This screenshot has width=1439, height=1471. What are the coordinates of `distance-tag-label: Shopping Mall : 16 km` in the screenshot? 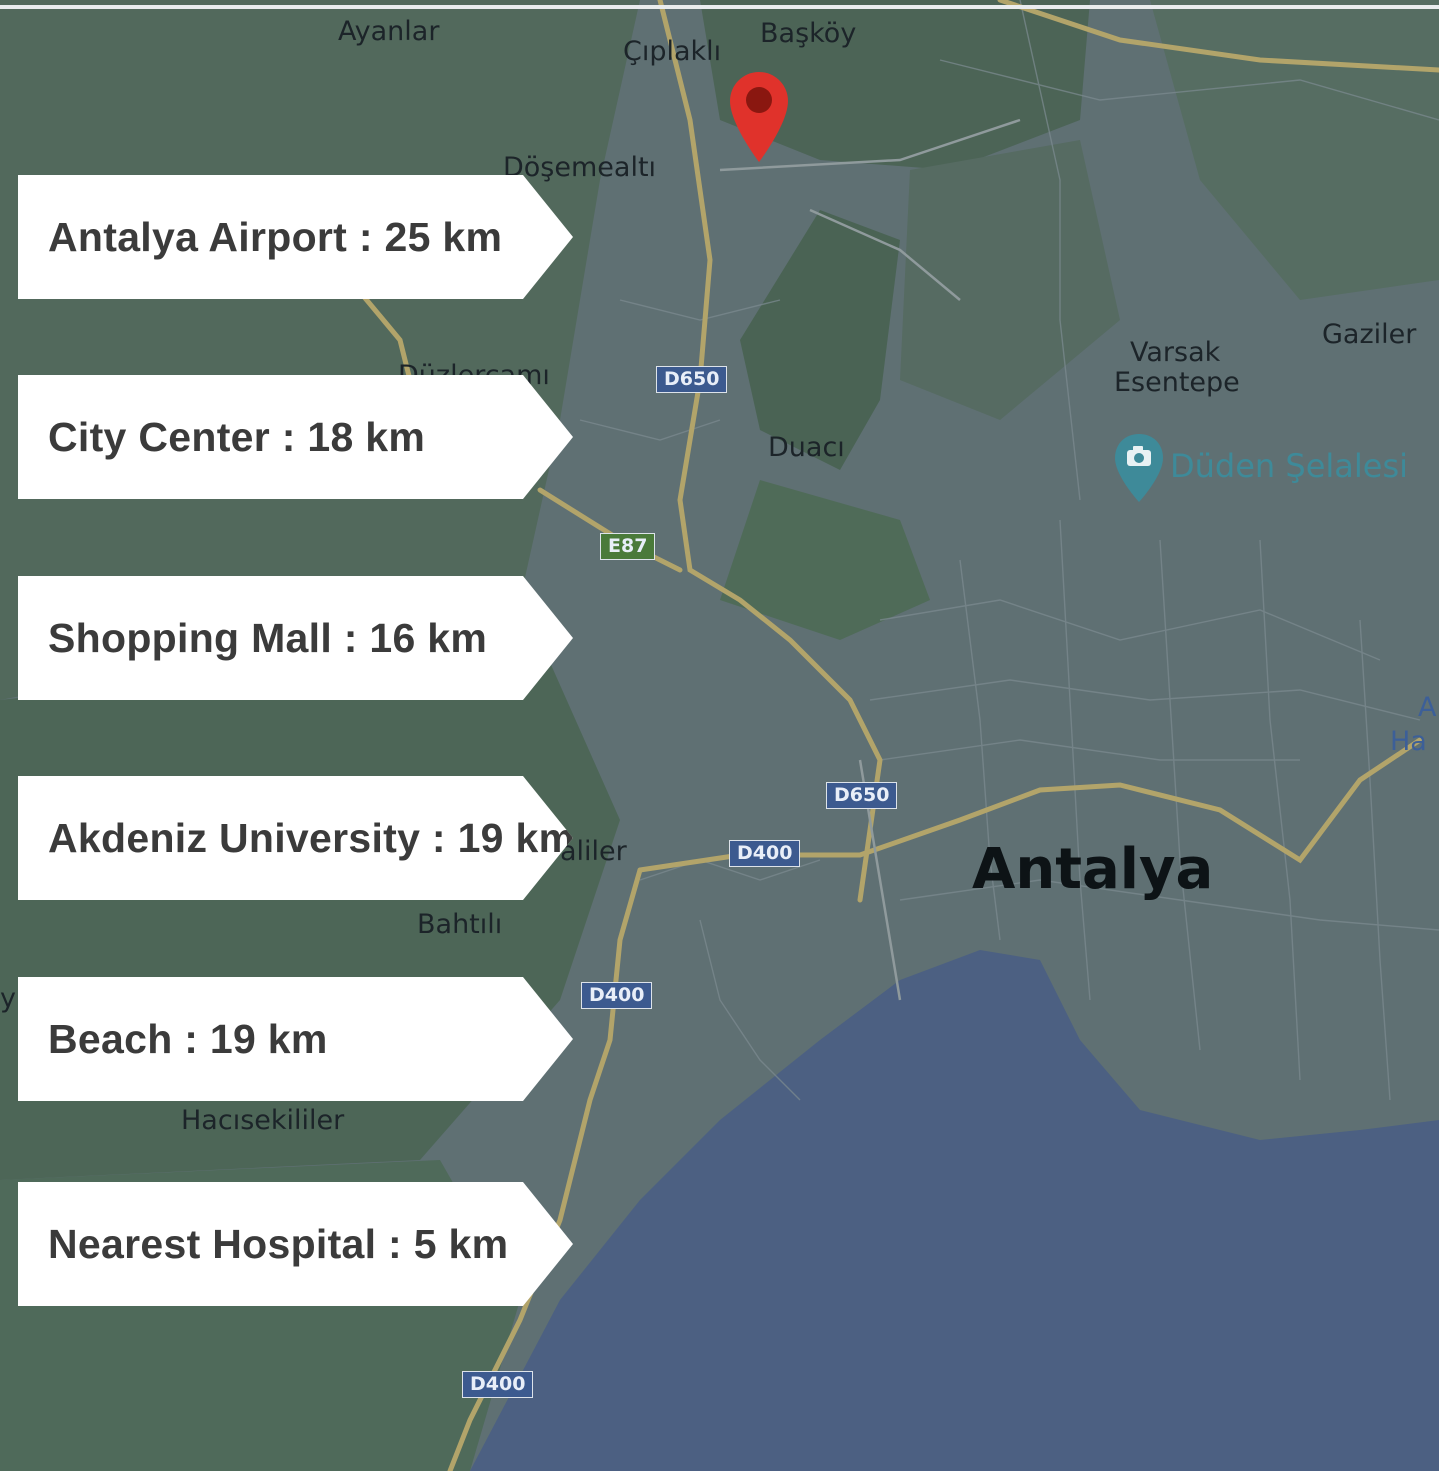 It's located at (268, 638).